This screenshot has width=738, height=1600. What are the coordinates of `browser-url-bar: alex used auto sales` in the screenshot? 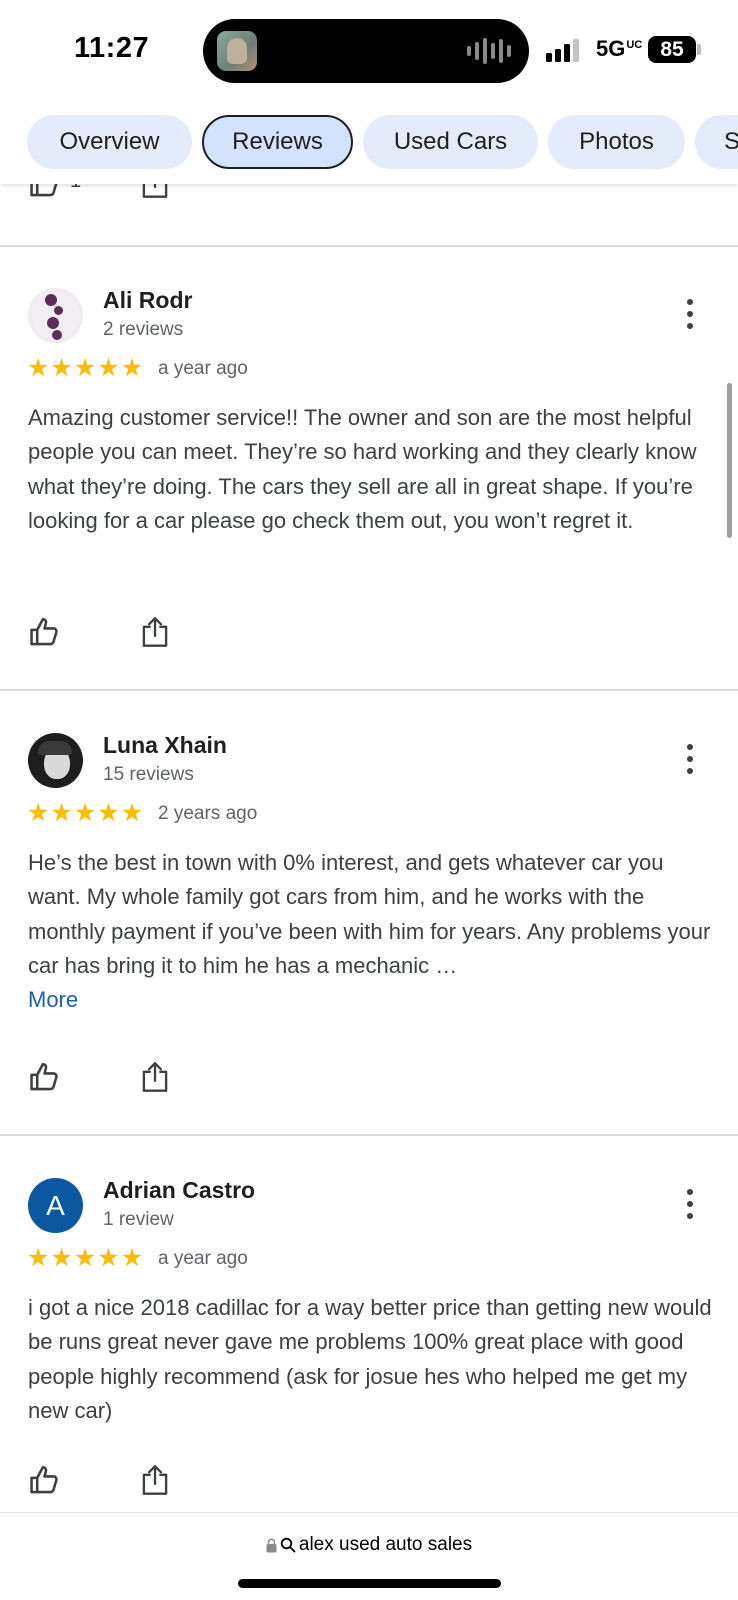 It's located at (369, 1556).